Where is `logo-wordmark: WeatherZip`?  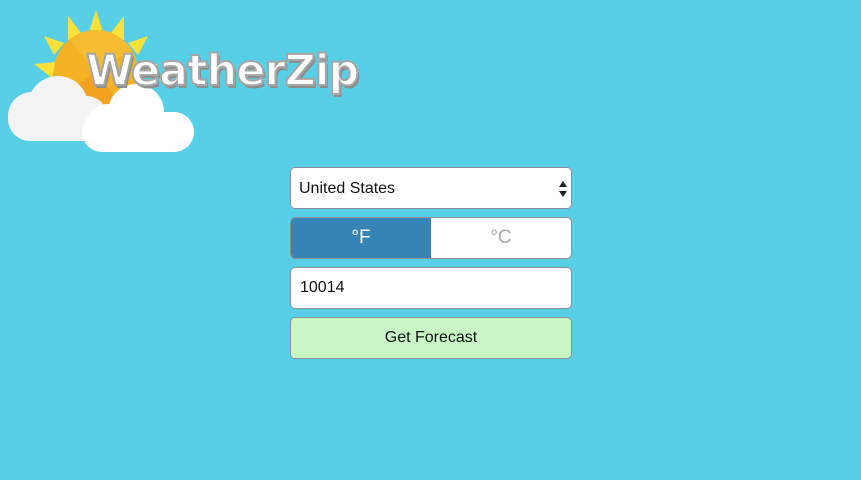
logo-wordmark: WeatherZip is located at coordinates (222, 71).